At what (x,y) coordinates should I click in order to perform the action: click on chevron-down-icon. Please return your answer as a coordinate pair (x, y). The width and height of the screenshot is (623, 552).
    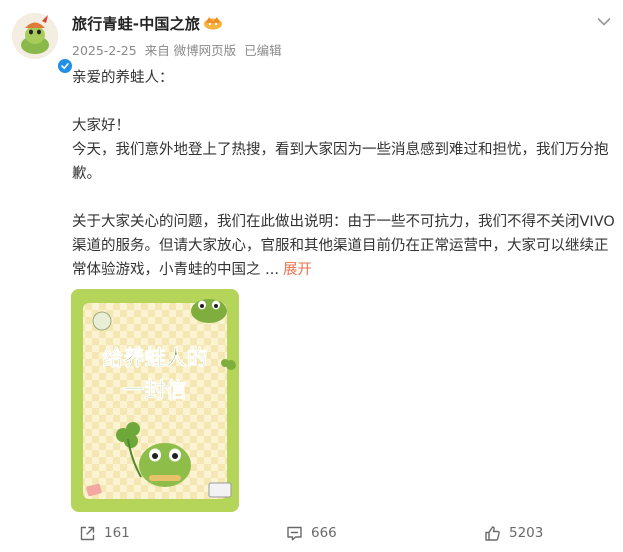
    Looking at the image, I should click on (604, 21).